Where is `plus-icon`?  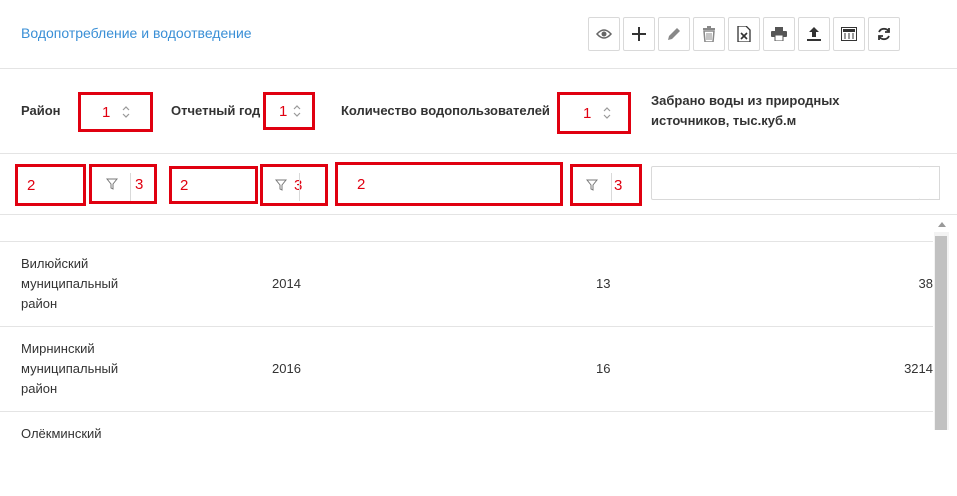 plus-icon is located at coordinates (639, 34).